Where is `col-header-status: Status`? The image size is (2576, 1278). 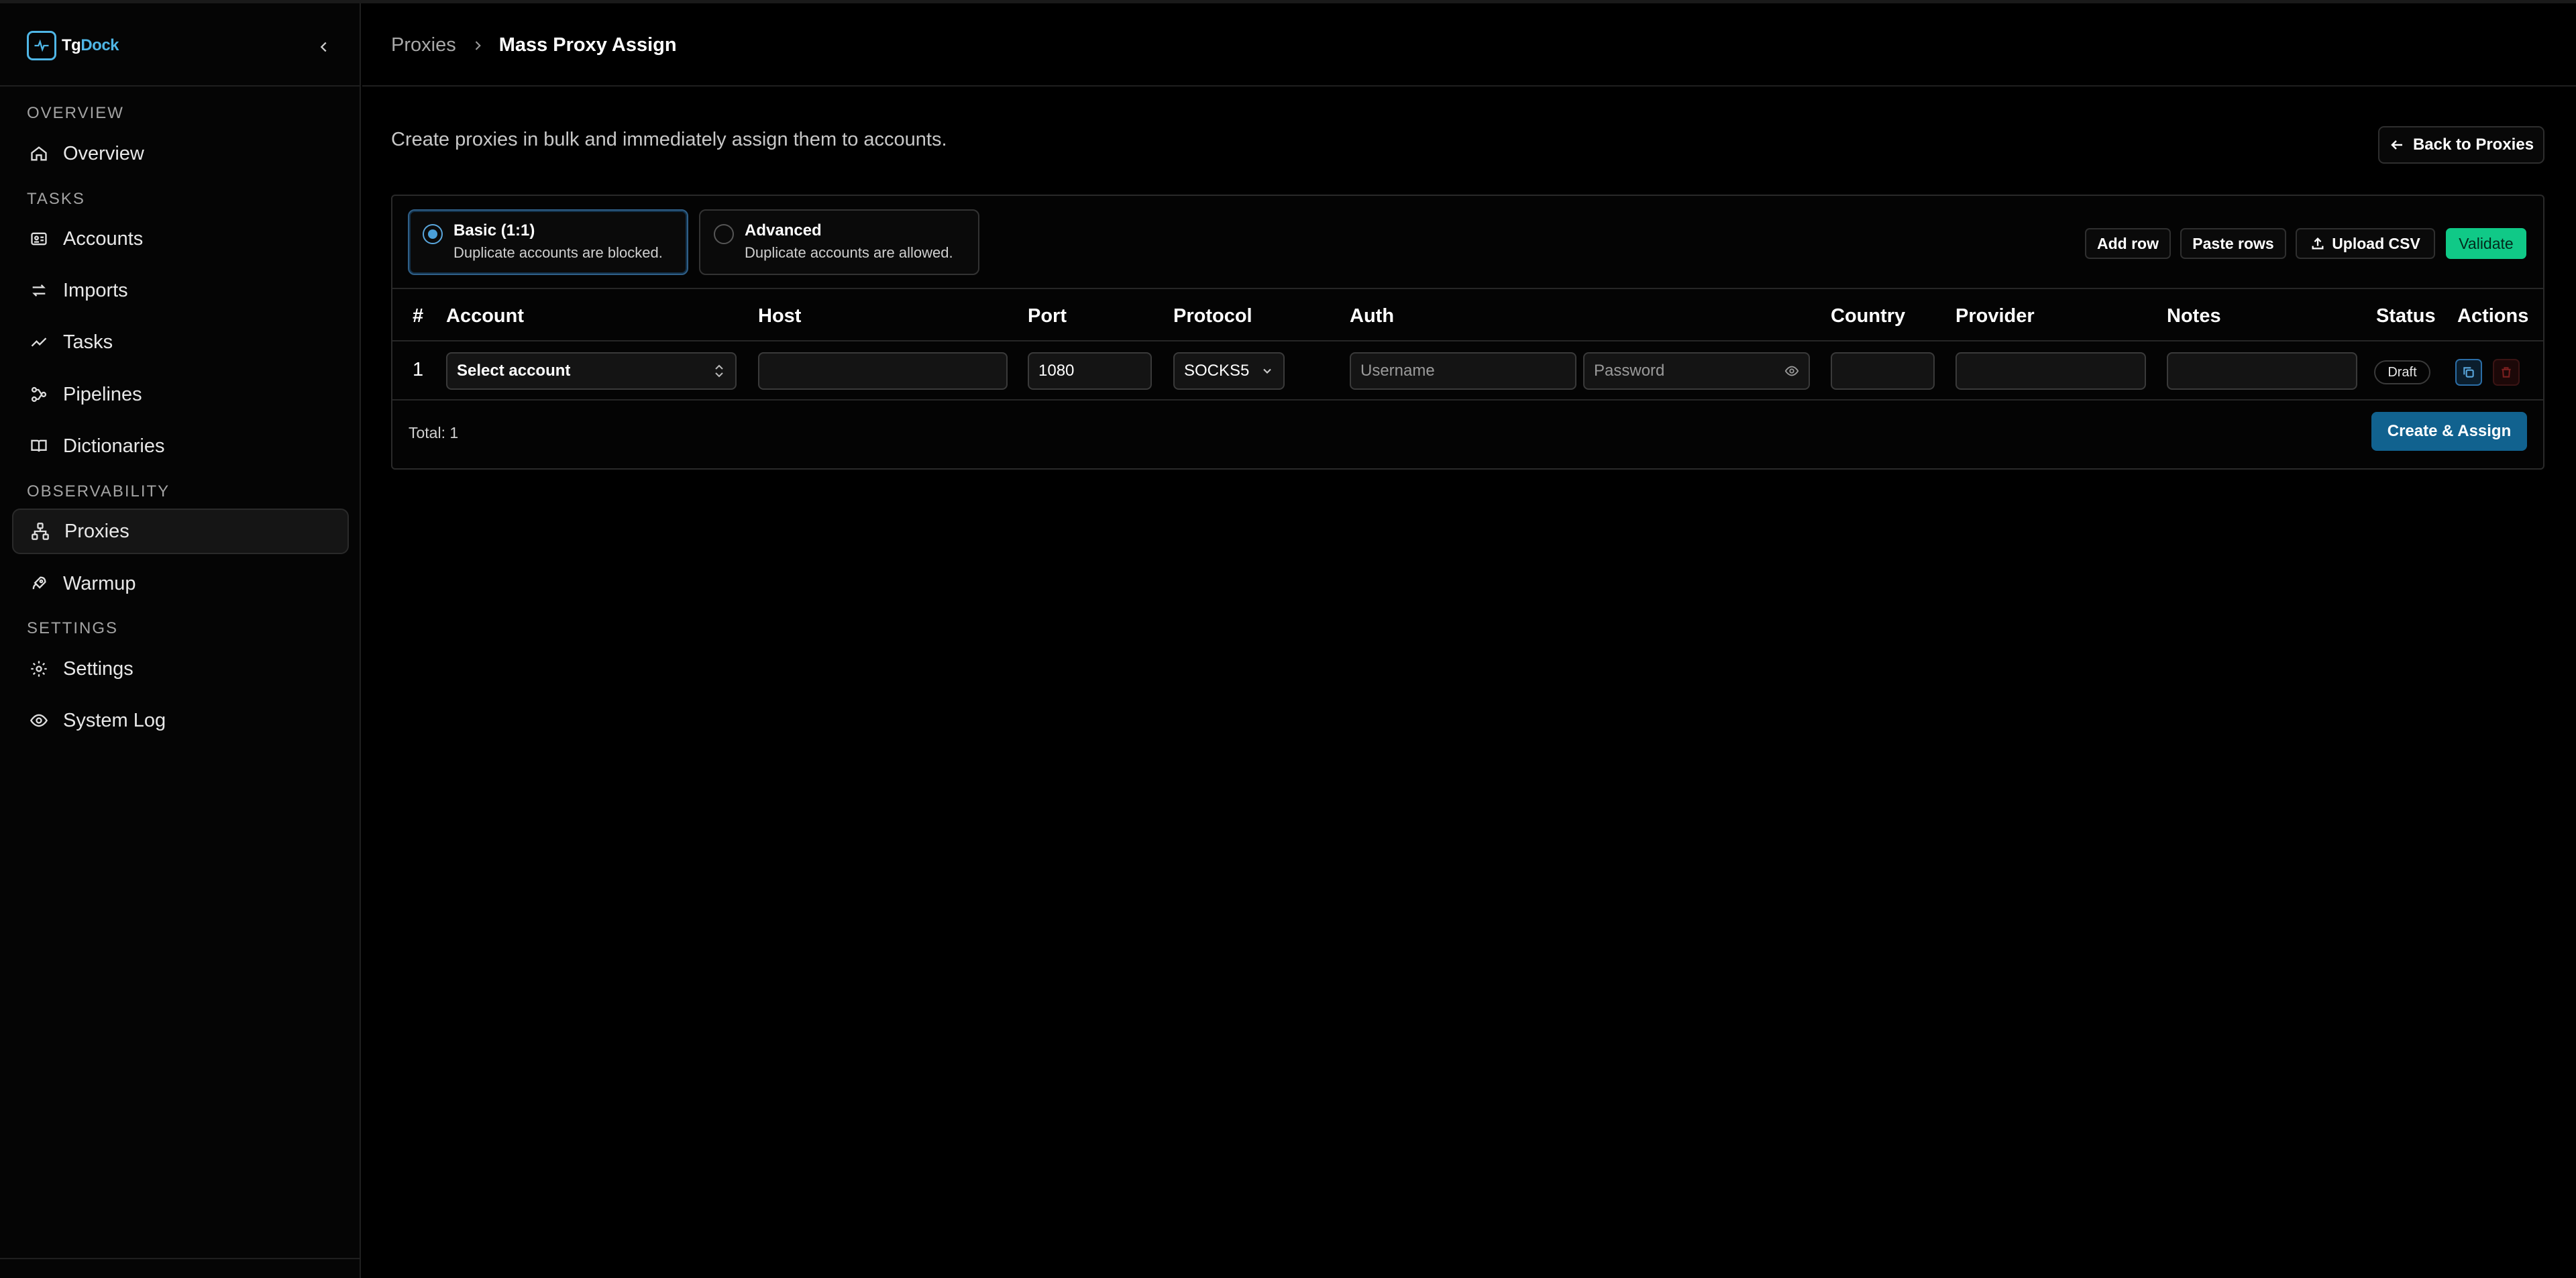
col-header-status: Status is located at coordinates (2406, 316).